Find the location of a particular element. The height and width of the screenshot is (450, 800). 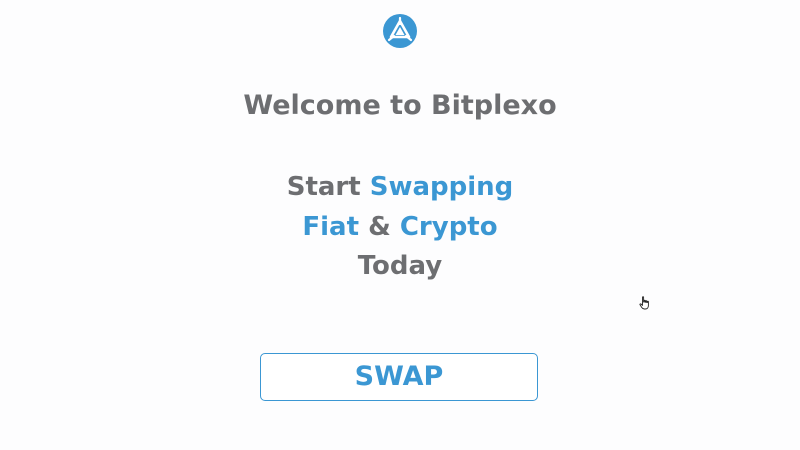

bitplexo-logo-icon is located at coordinates (400, 31).